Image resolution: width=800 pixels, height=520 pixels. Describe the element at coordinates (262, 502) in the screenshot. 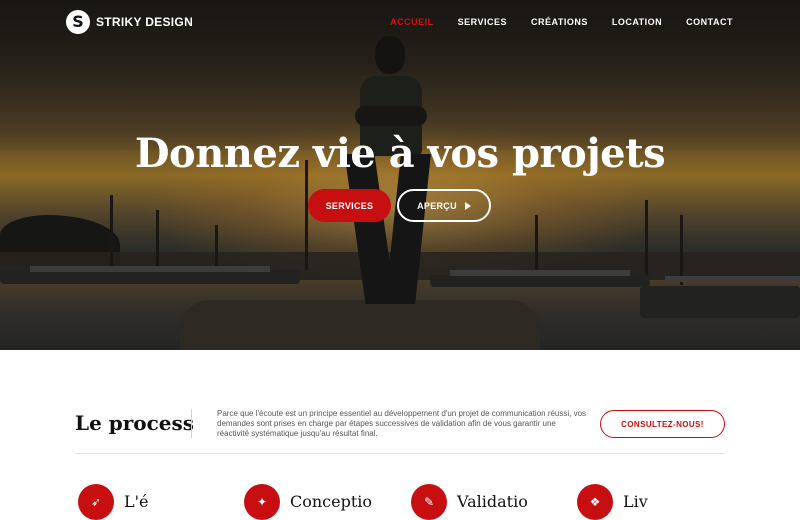

I see `sparkle-icon: ✦` at that location.